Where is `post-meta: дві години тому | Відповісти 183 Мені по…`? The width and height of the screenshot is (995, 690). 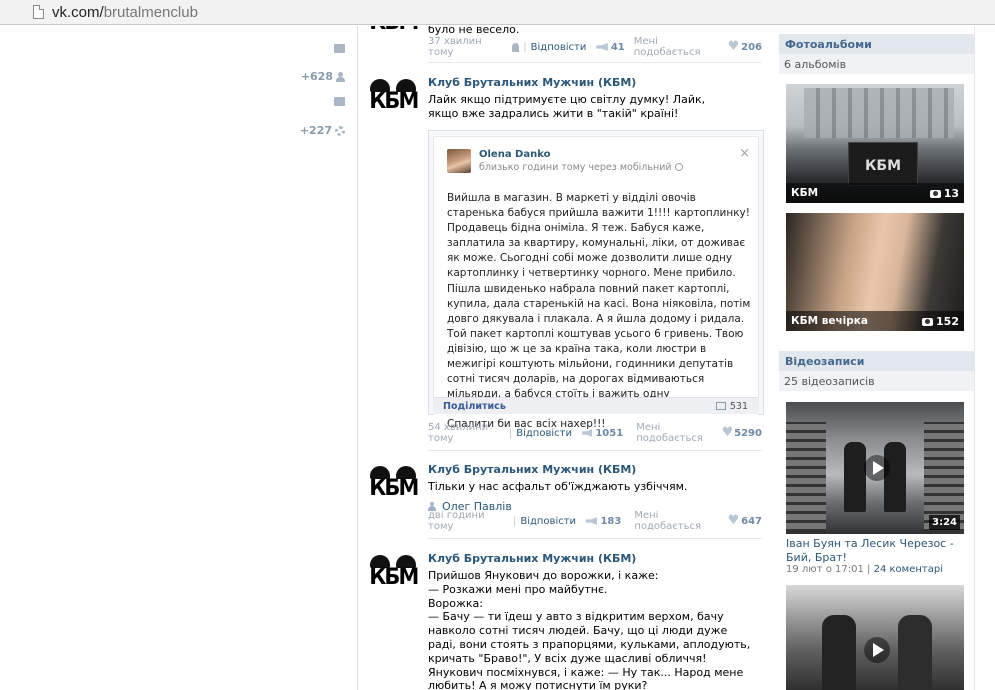
post-meta: дві години тому | Відповісти 183 Мені по… is located at coordinates (595, 521).